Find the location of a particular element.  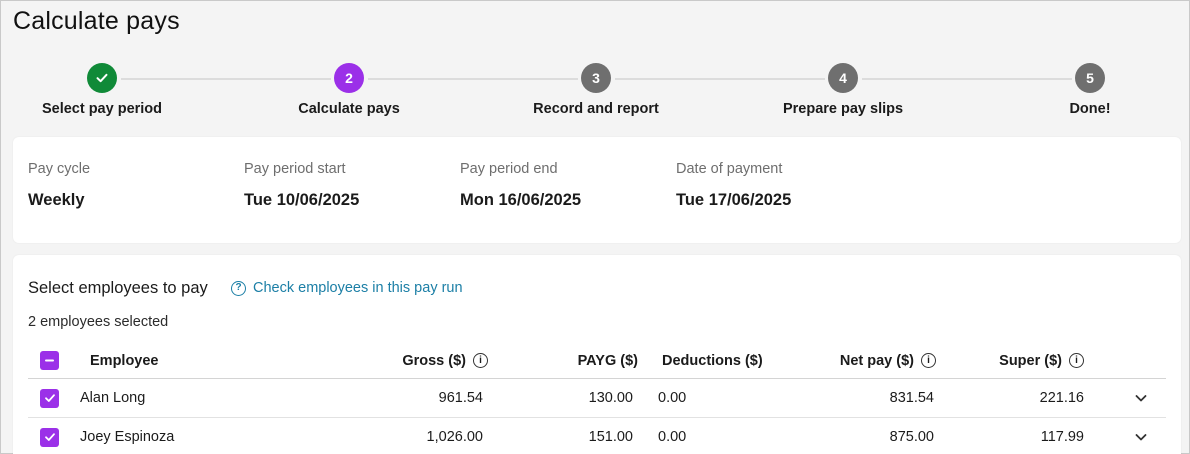

step-record-and-report: 3 Record and report is located at coordinates (596, 90).